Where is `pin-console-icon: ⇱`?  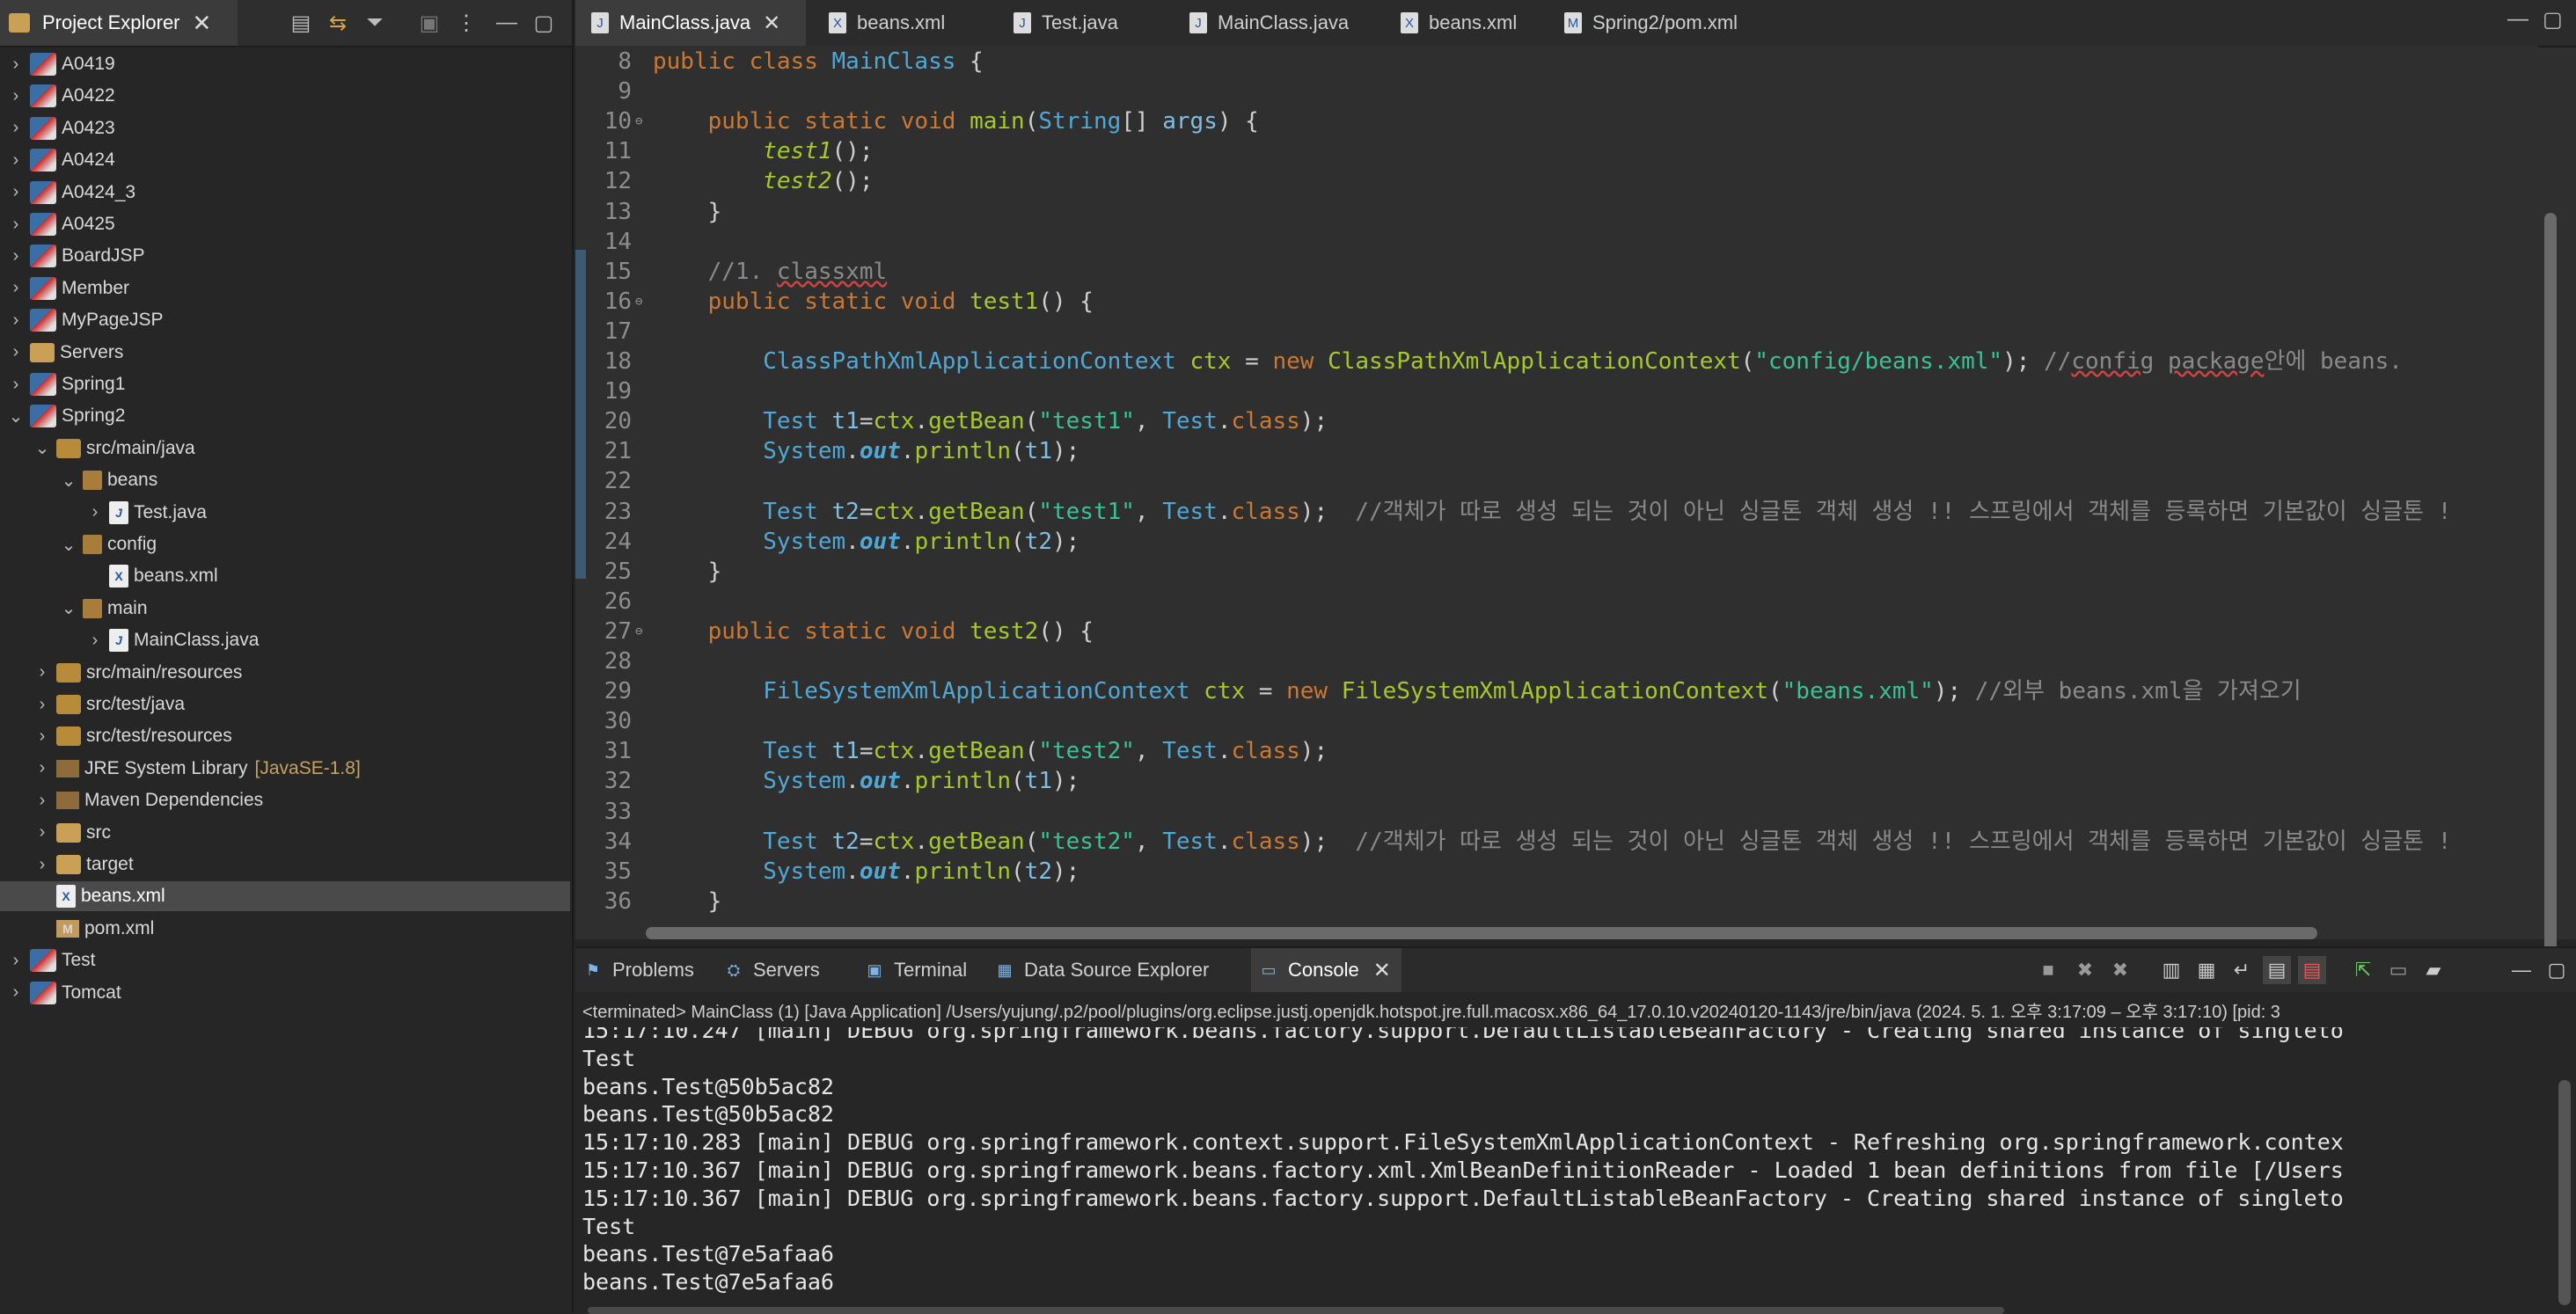 pin-console-icon: ⇱ is located at coordinates (2363, 970).